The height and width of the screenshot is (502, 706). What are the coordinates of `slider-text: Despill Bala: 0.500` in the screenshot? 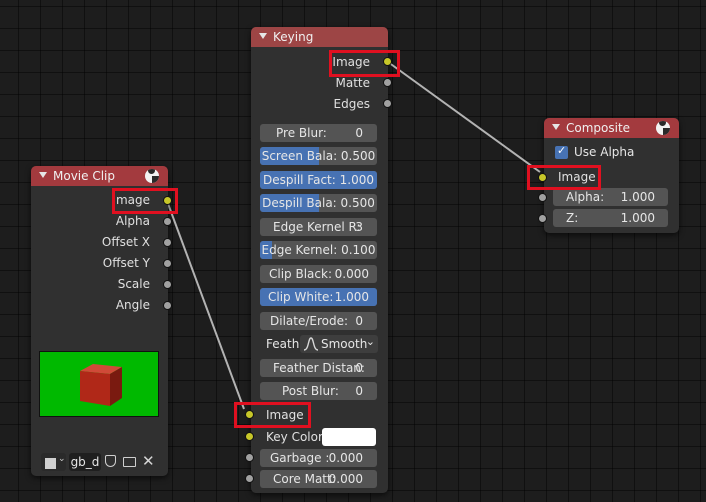 It's located at (318, 203).